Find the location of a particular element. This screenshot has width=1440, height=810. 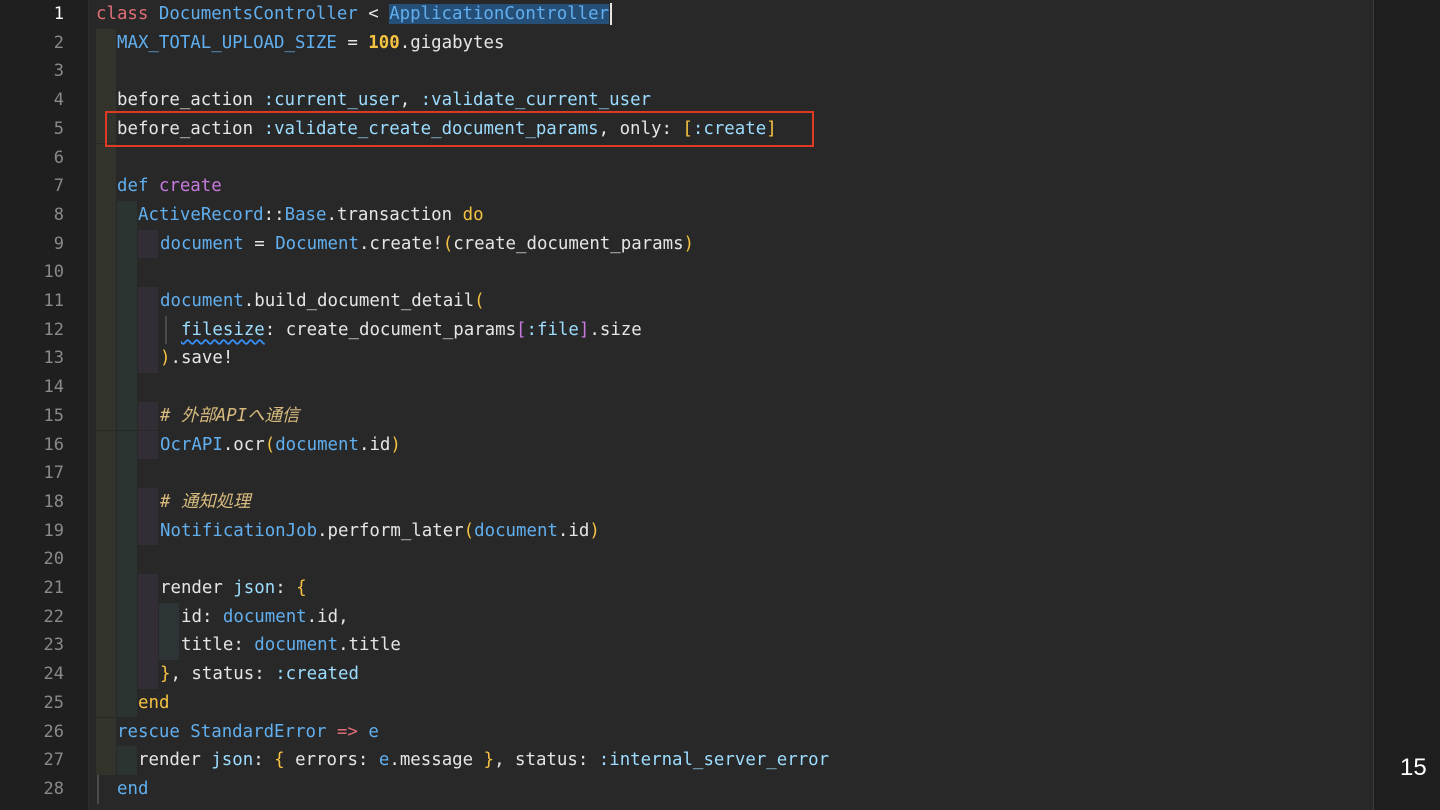

line-number: 1 is located at coordinates (58, 14).